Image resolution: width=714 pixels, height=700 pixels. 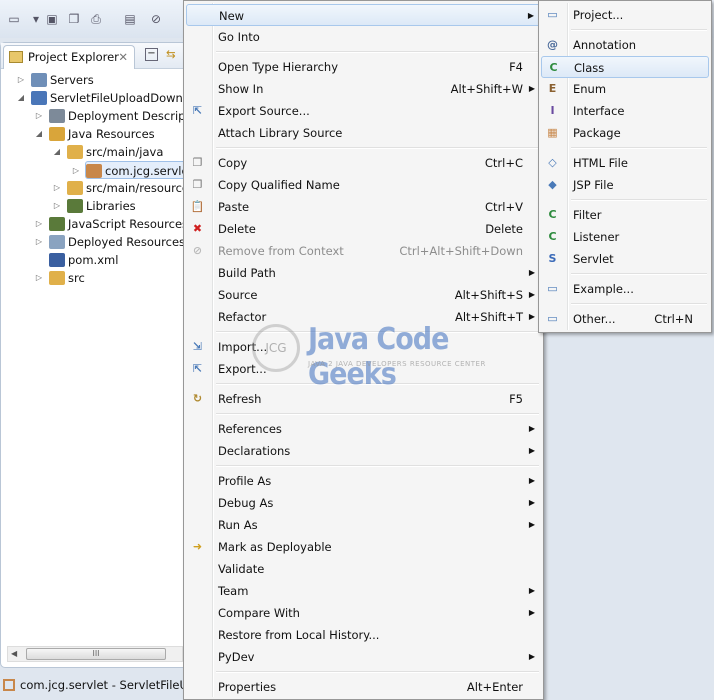 I want to click on menu-item-label: Compare With, so click(x=259, y=613).